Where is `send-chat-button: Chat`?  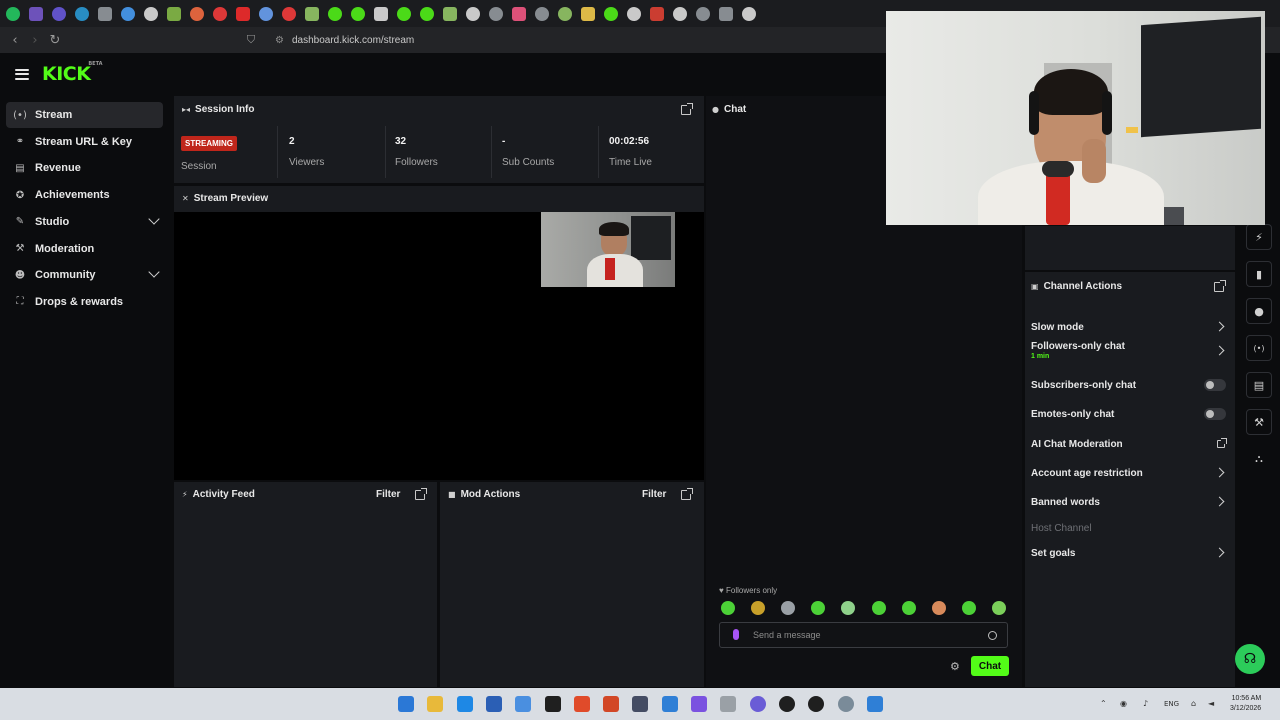
send-chat-button: Chat is located at coordinates (990, 666).